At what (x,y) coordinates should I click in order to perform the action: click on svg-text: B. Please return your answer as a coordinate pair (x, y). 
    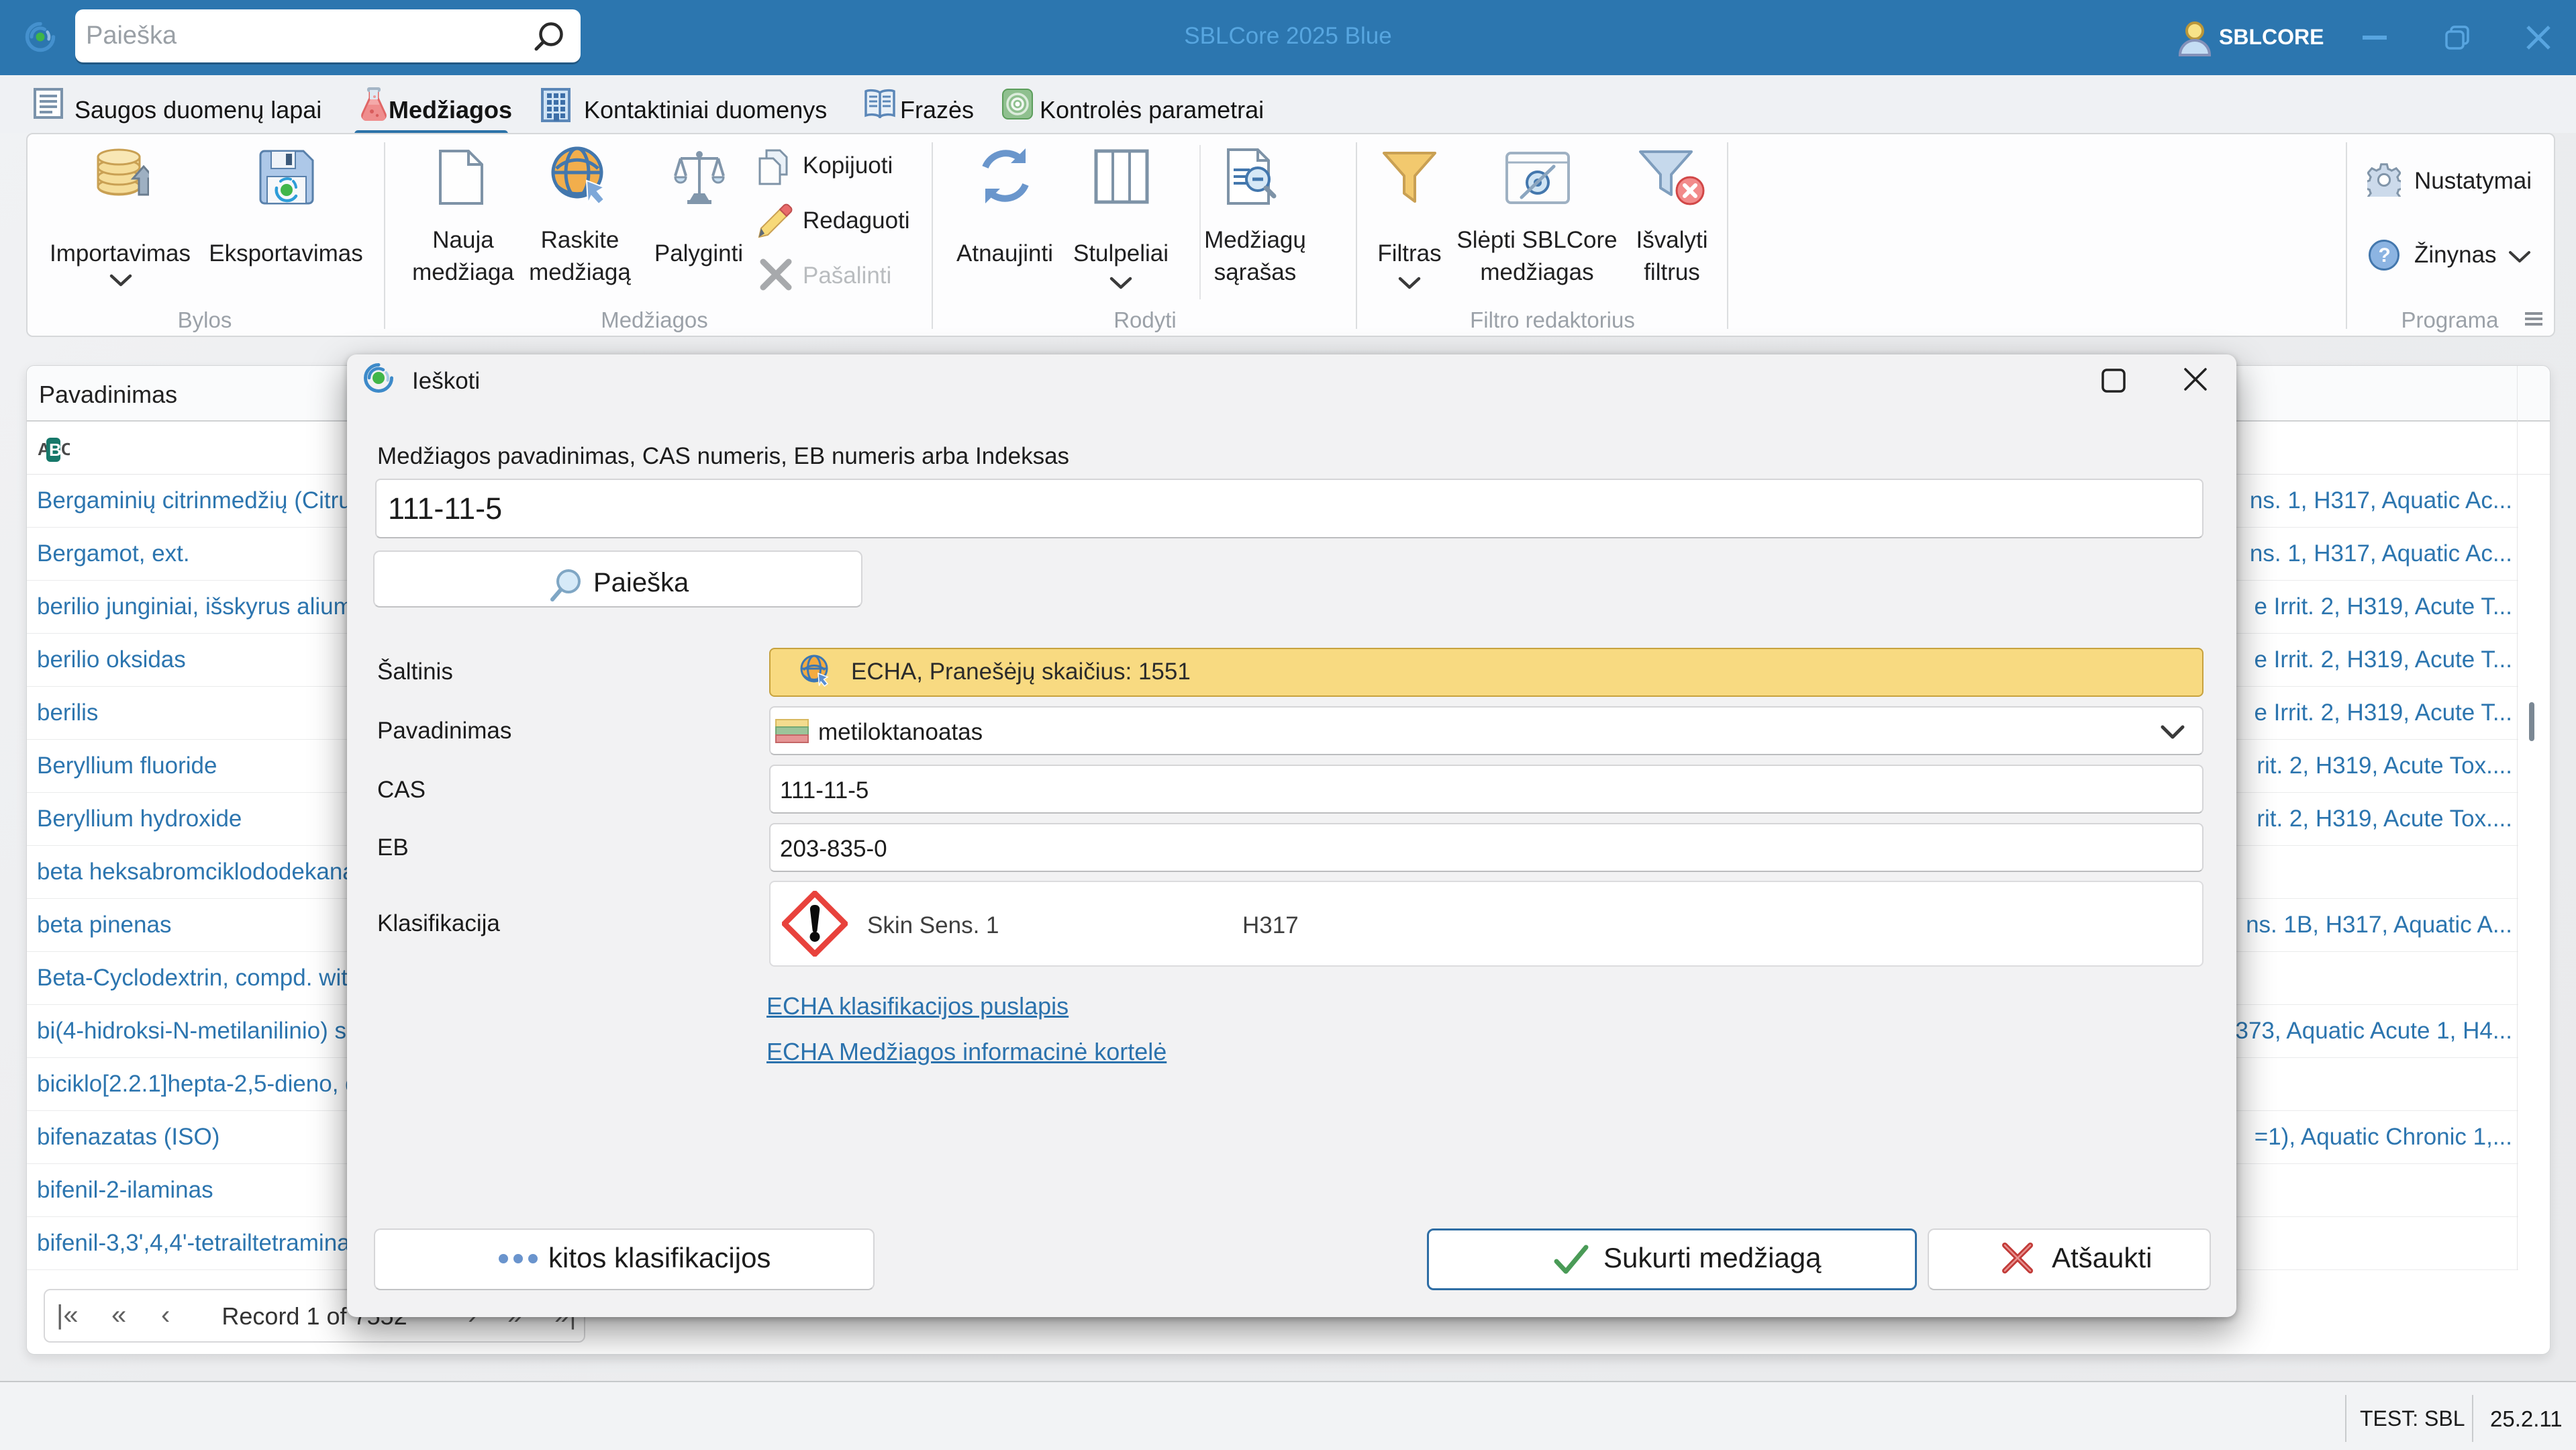
    Looking at the image, I should click on (55, 450).